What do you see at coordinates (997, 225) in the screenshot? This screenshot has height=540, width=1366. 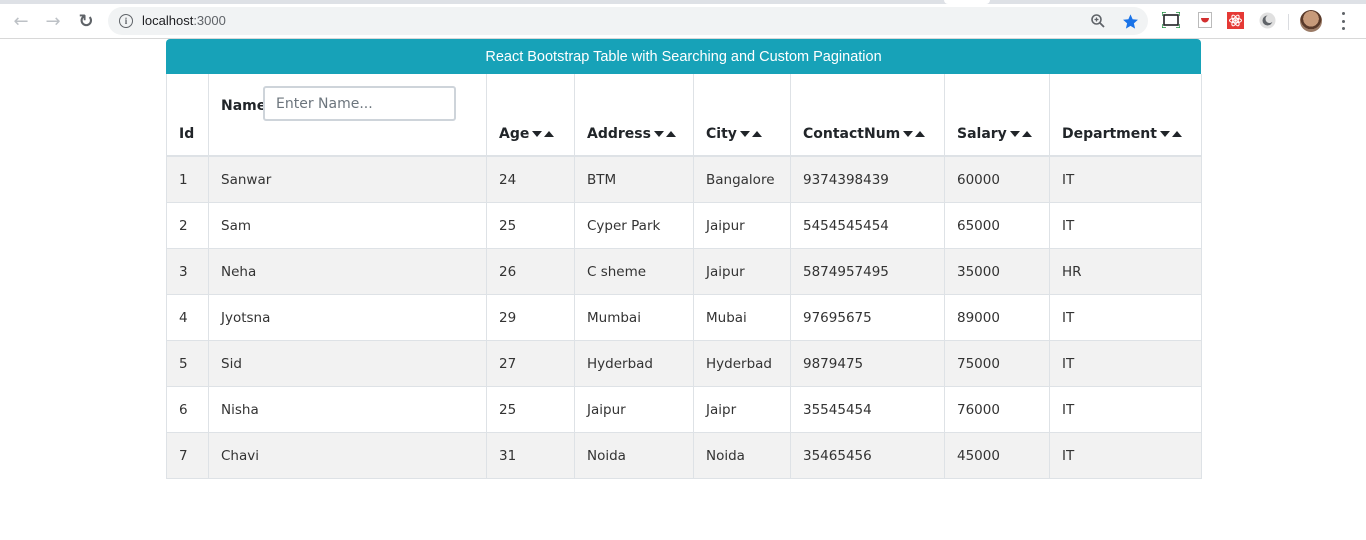 I see `cell-salary: 65000` at bounding box center [997, 225].